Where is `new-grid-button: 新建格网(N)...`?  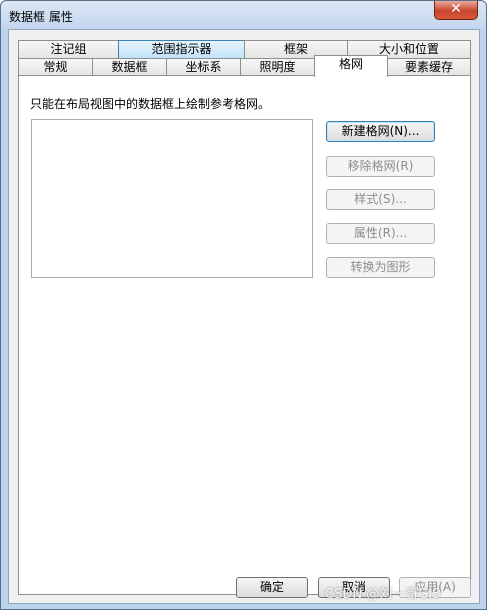
new-grid-button: 新建格网(N)... is located at coordinates (380, 131).